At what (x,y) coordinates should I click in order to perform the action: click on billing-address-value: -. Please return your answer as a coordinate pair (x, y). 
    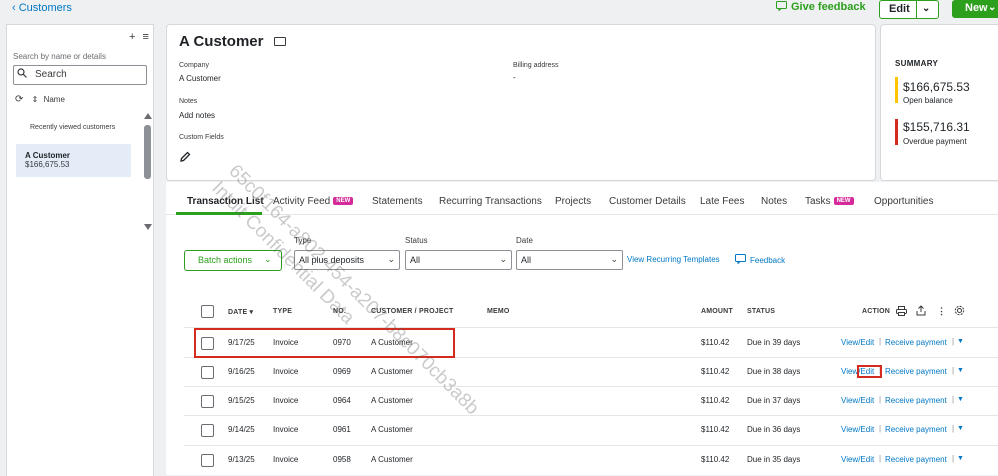
    Looking at the image, I should click on (514, 77).